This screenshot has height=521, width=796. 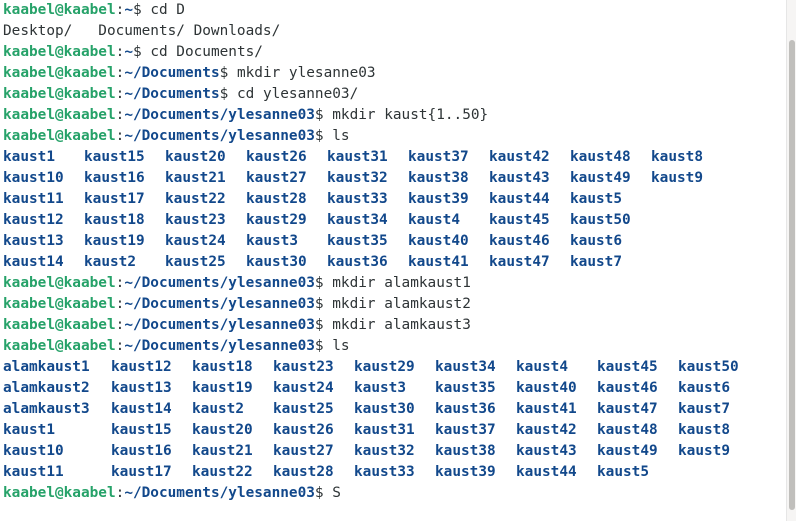 What do you see at coordinates (222, 451) in the screenshot?
I see `directory-entry: kaust21` at bounding box center [222, 451].